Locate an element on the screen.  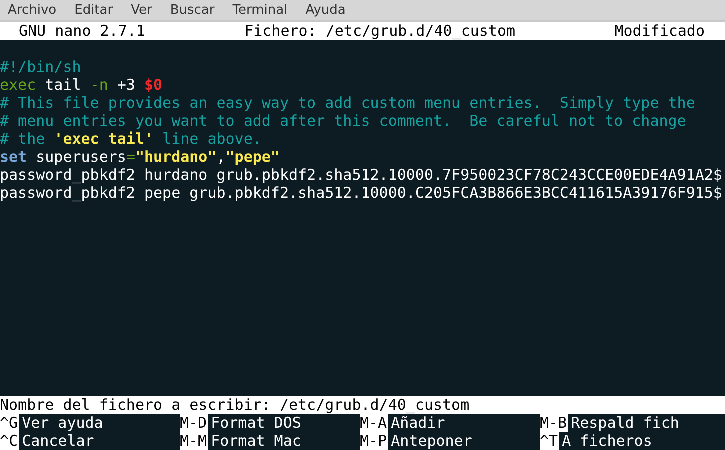
menu-item: Editar is located at coordinates (94, 10).